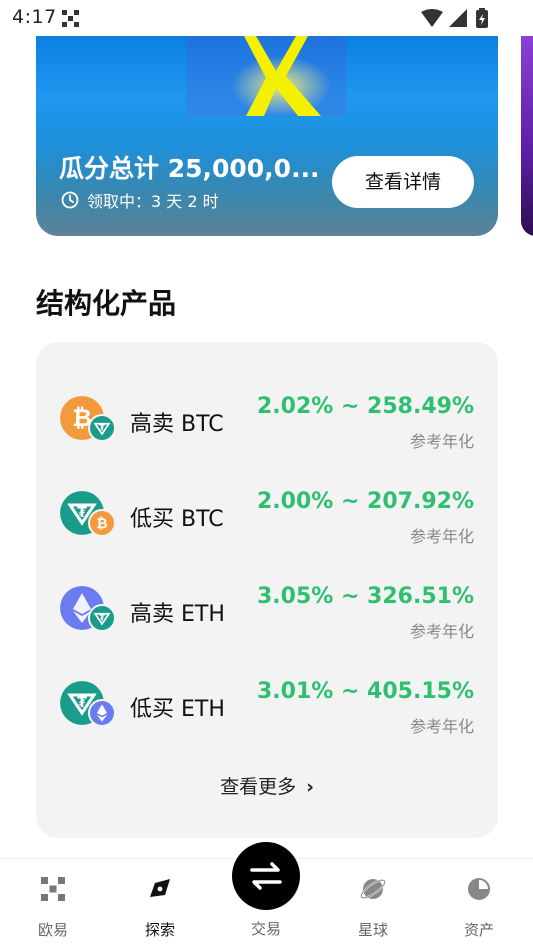 This screenshot has width=533, height=949. Describe the element at coordinates (267, 518) in the screenshot. I see `product-row: ₮ ₿ 低买 BTC 2.00% ~ 207.92% 参考年化` at that location.